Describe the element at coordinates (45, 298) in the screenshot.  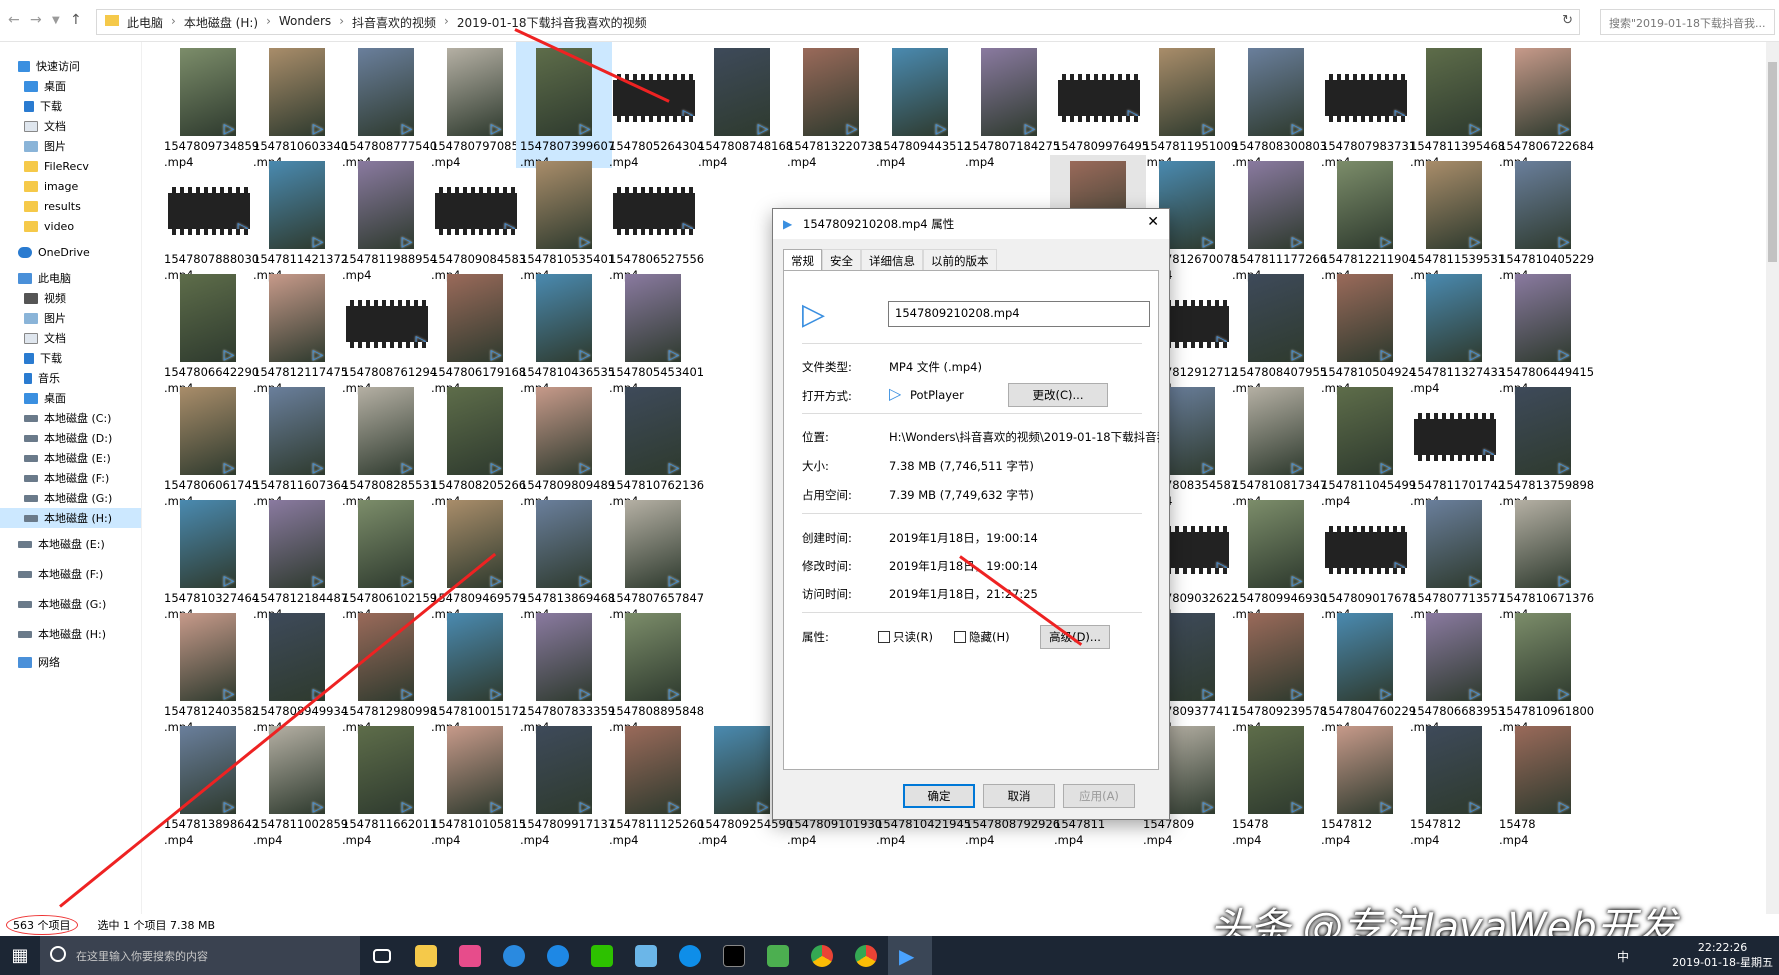
I see `sidebar-item-videos: 视频` at that location.